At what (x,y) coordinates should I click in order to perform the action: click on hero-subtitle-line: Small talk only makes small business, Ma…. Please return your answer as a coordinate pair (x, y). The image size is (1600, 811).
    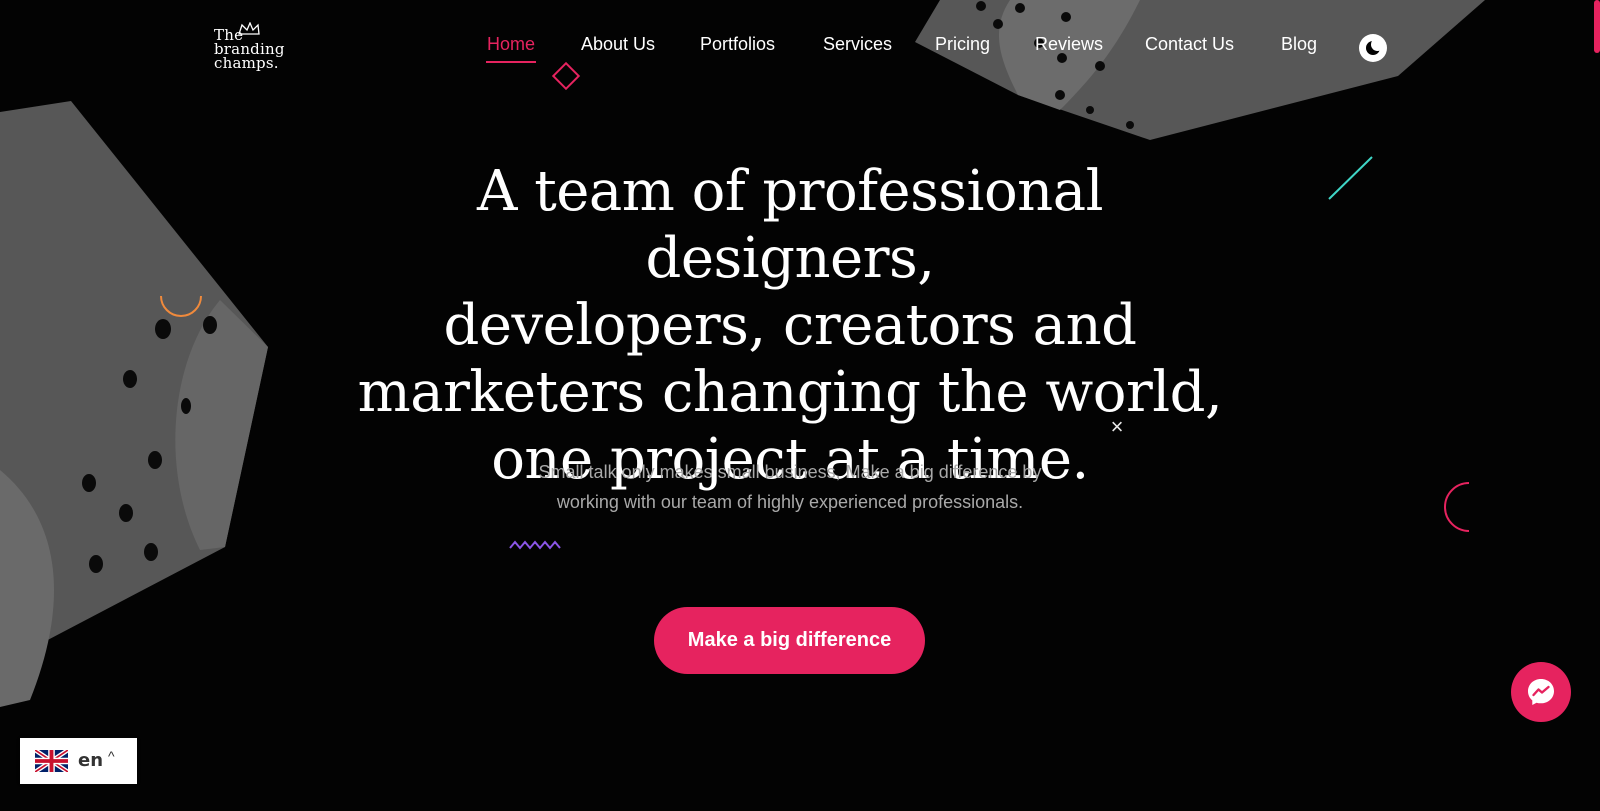
    Looking at the image, I should click on (790, 472).